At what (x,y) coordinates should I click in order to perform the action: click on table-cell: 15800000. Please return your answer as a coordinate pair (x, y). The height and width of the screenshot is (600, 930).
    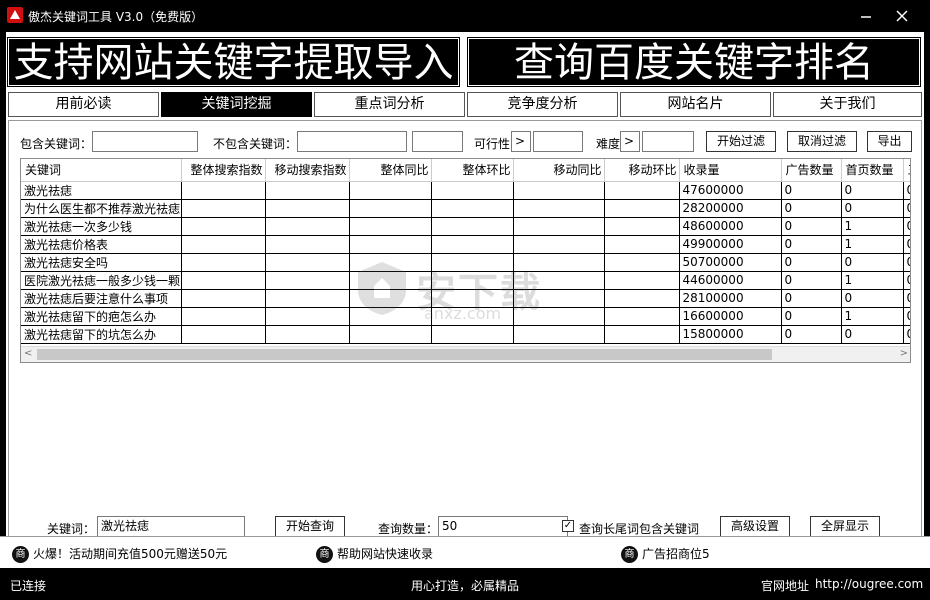
    Looking at the image, I should click on (730, 334).